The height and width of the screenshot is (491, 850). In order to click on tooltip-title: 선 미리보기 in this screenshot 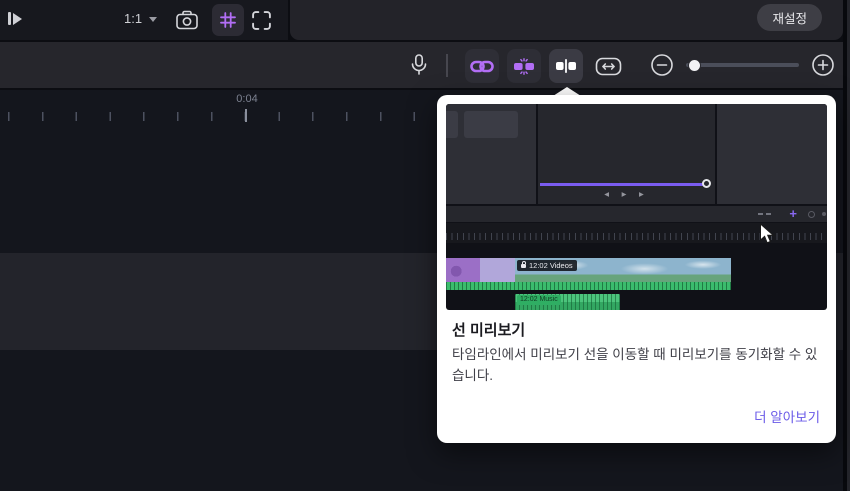, I will do `click(489, 330)`.